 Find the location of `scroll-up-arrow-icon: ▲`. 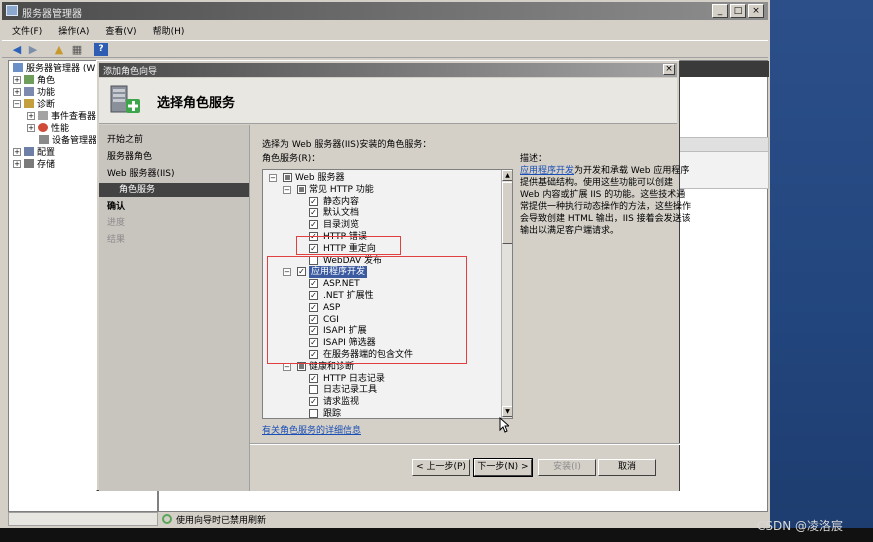

scroll-up-arrow-icon: ▲ is located at coordinates (507, 175).